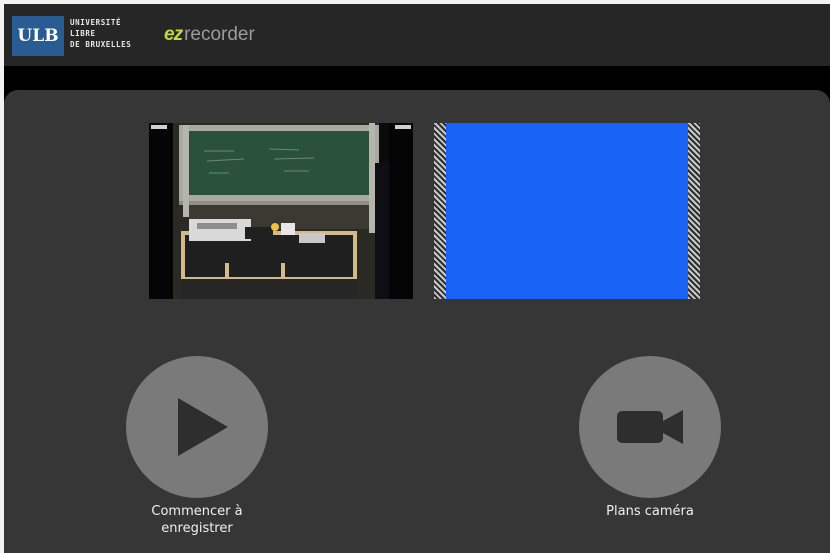 This screenshot has width=830, height=553. I want to click on classroom-camera-feed, so click(281, 211).